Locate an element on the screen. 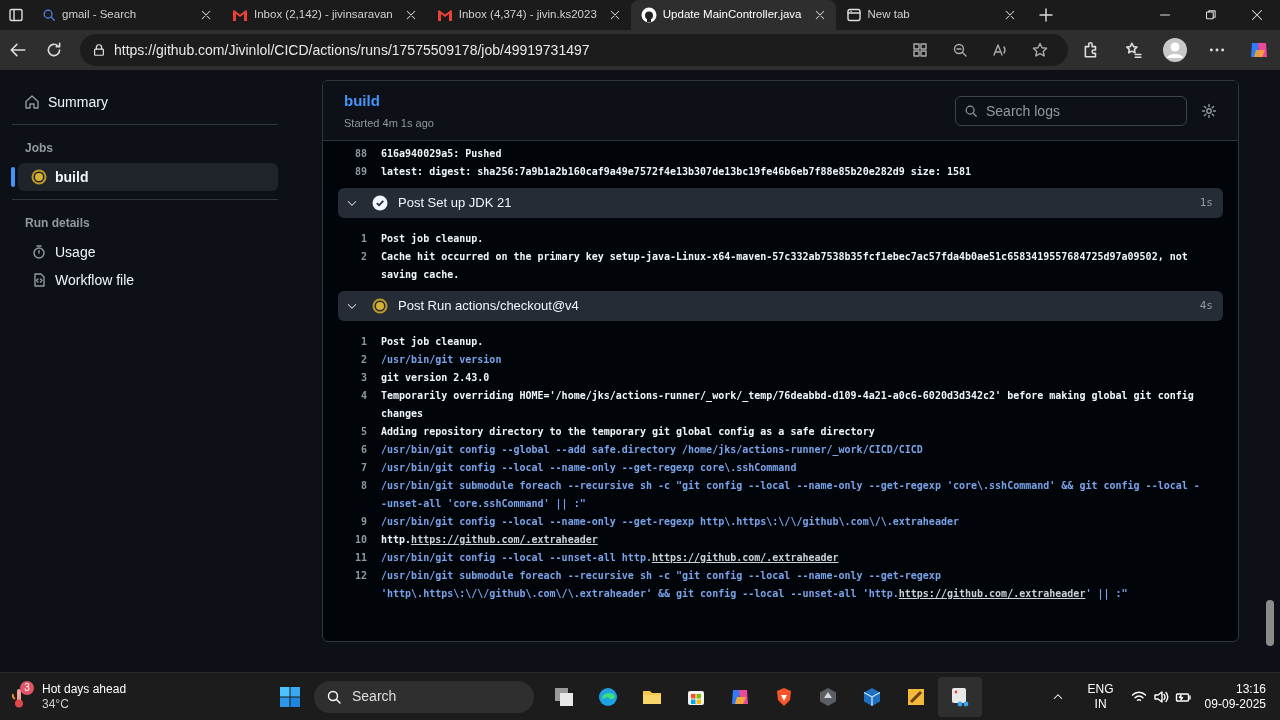  command-line: /usr/bin/git config --local --name-only --get-regexp http\.https\:\/\/github\.com\/\.extraheader is located at coordinates (670, 522).